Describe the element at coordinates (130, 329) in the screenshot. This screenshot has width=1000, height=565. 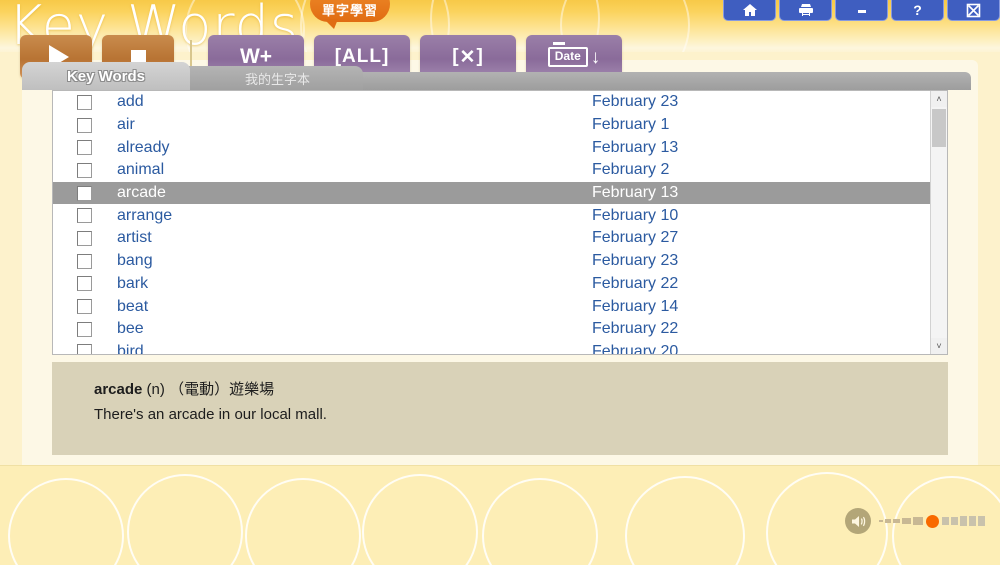
I see `word-text: bee` at that location.